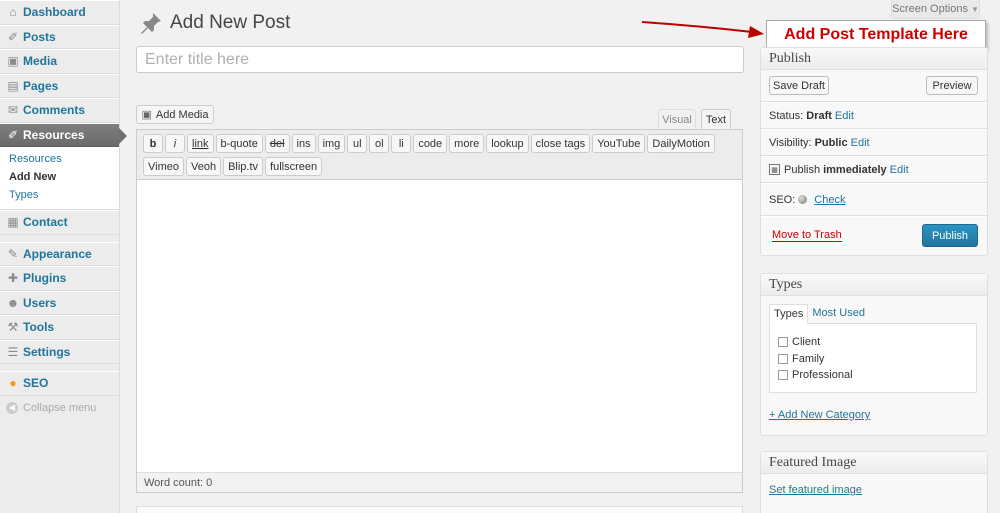 This screenshot has height=513, width=1000. I want to click on submenu-item-types: Types, so click(59, 196).